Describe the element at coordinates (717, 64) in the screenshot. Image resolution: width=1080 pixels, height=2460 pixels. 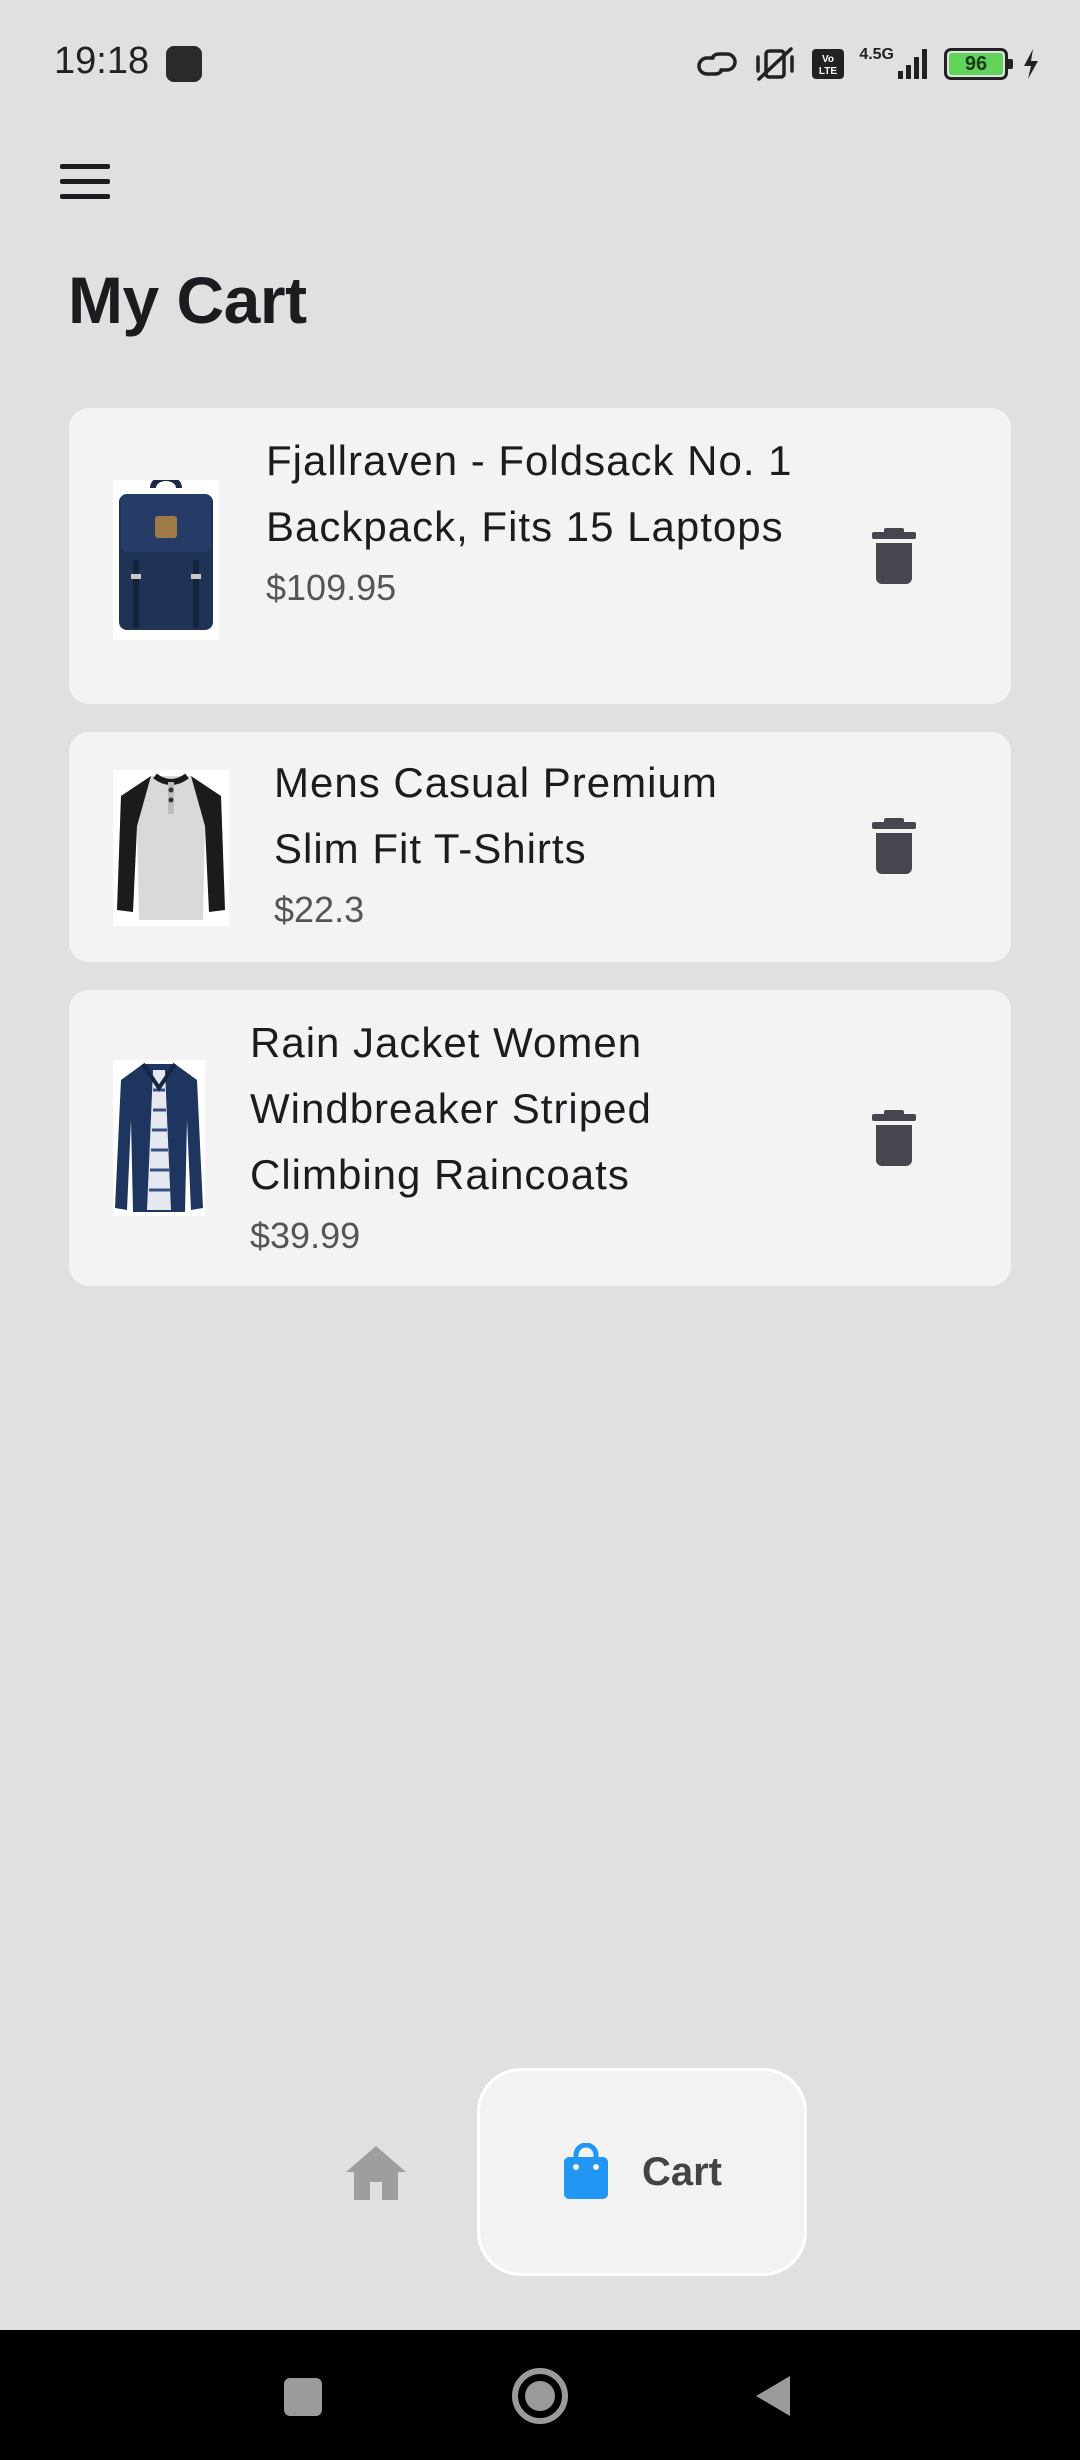
I see `link-icon` at that location.